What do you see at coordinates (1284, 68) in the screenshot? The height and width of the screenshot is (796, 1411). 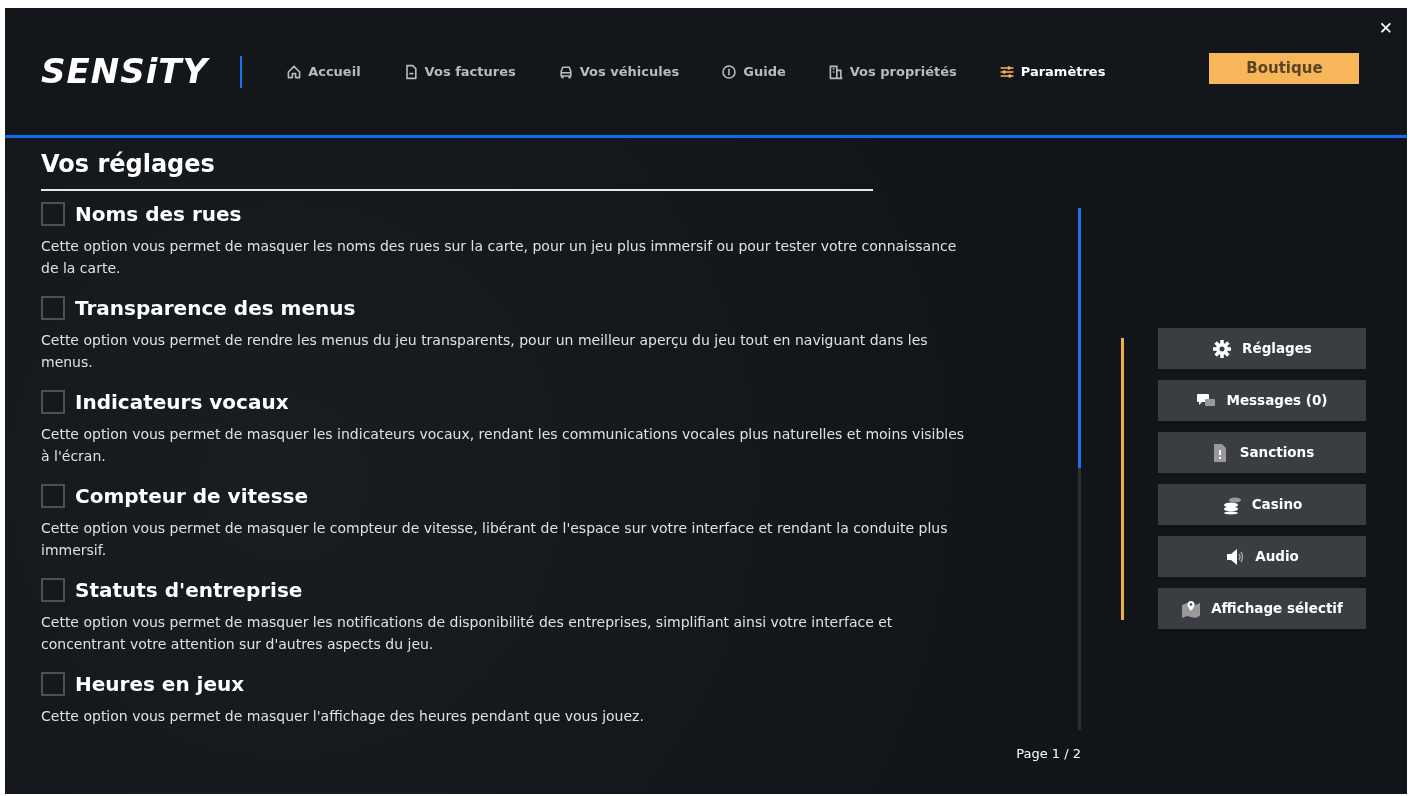 I see `shop-button: Boutique` at bounding box center [1284, 68].